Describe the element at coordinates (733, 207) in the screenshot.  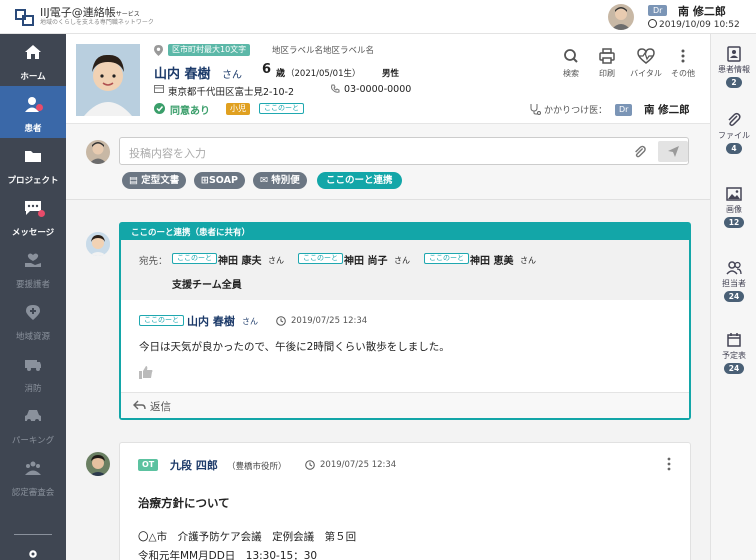
I see `rail-images: 画像 12` at that location.